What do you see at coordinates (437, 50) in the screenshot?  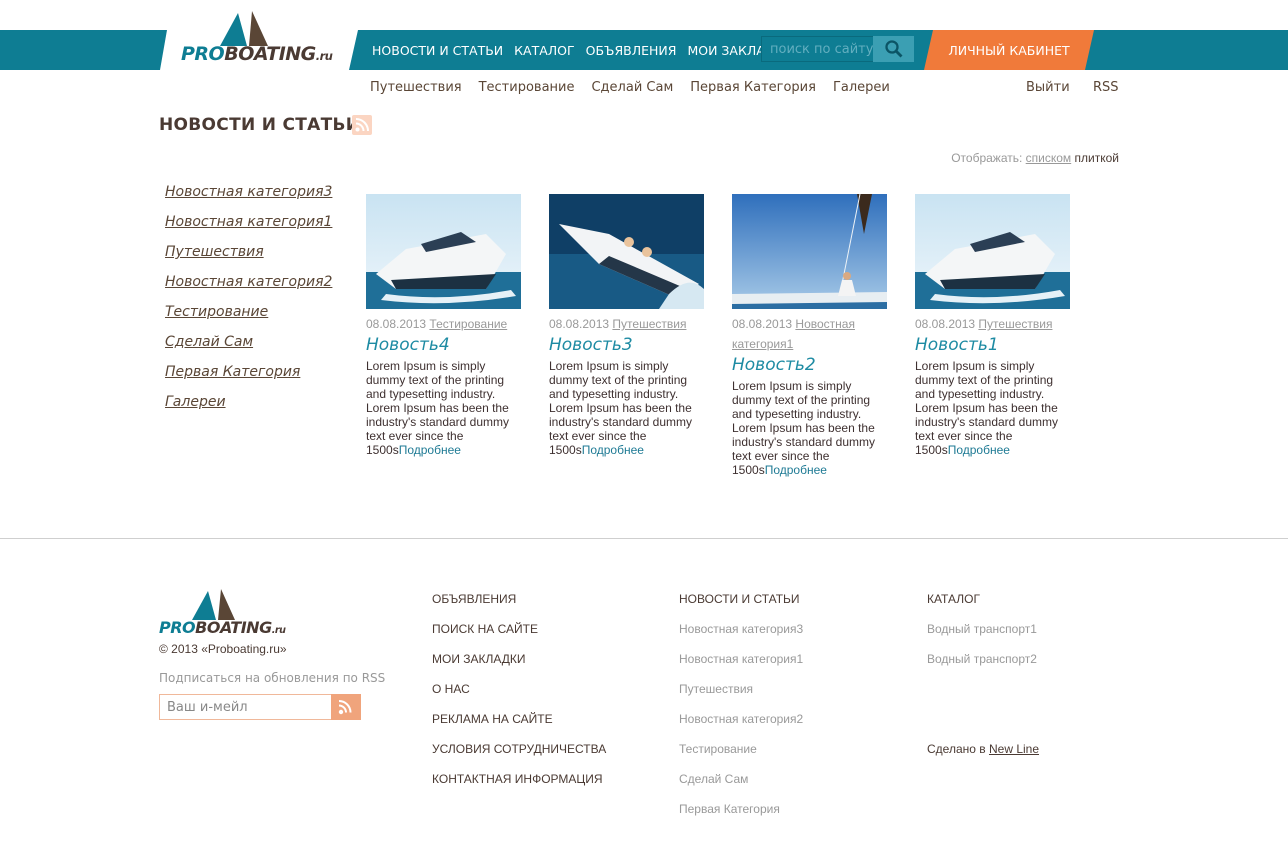 I see `nav-news: НОВОСТИ И СТАТЬИ` at bounding box center [437, 50].